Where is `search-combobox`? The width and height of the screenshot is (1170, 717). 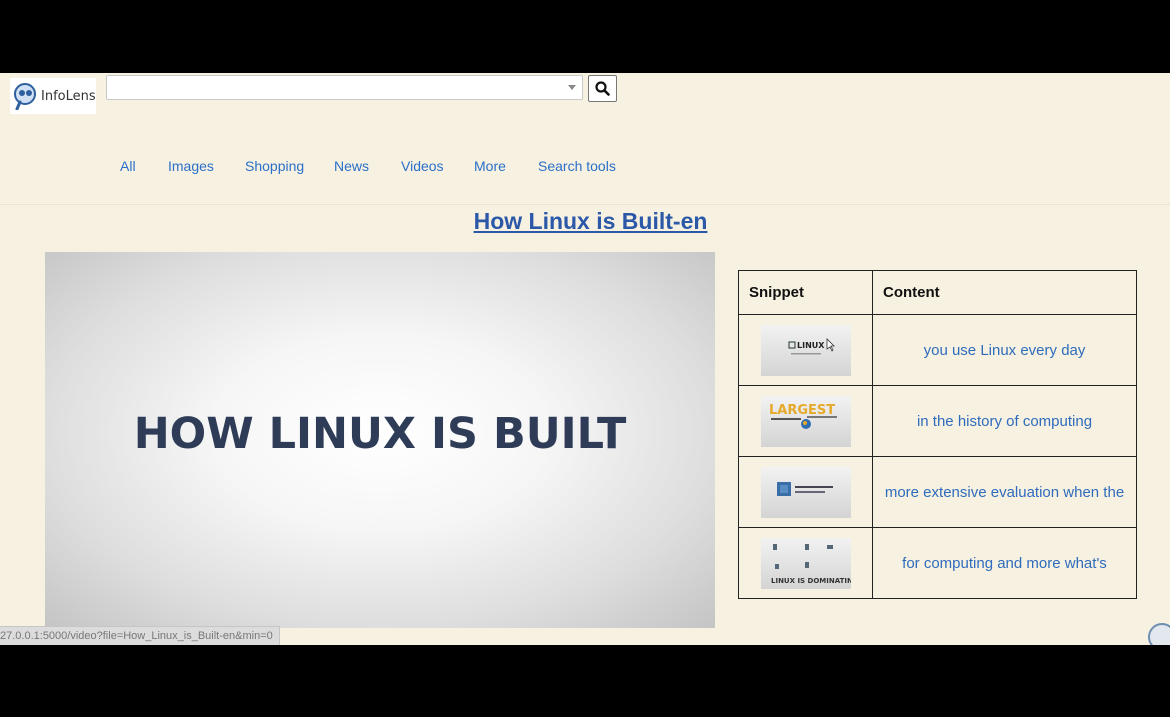
search-combobox is located at coordinates (344, 87).